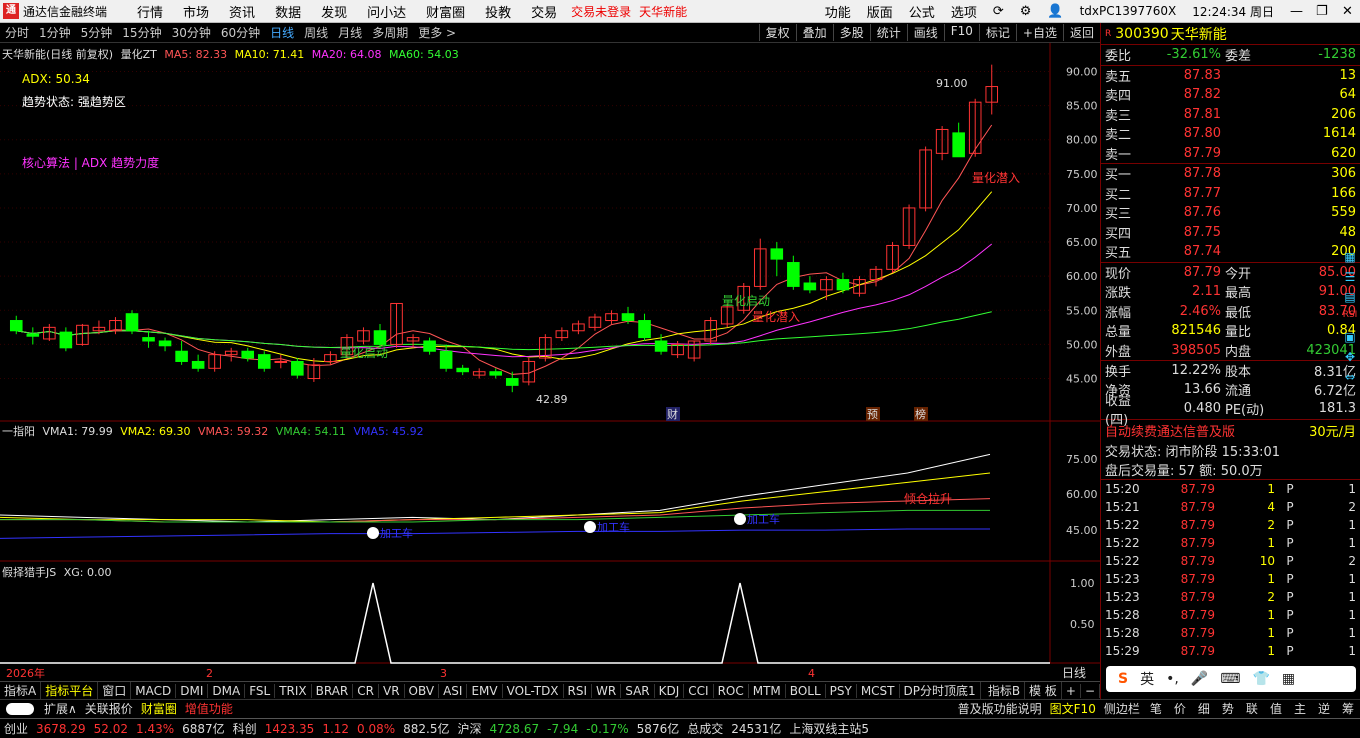 The height and width of the screenshot is (738, 1360). I want to click on side-tab: 联, so click(1252, 708).